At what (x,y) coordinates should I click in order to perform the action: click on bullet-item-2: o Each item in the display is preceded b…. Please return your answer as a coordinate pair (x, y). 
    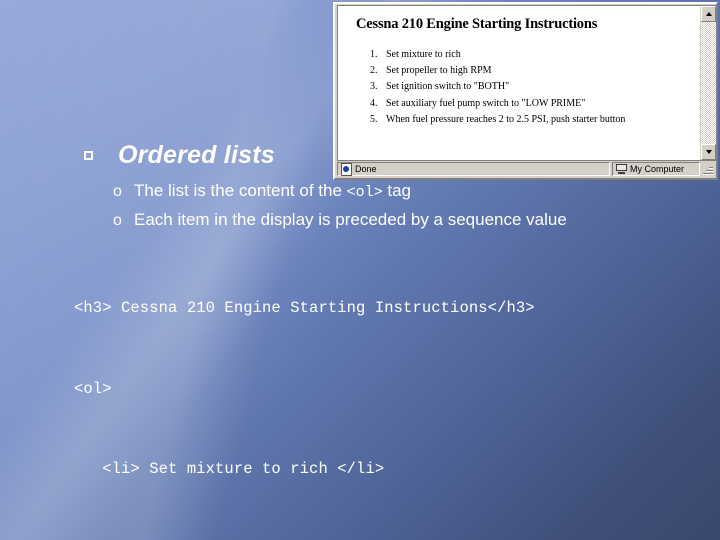
    Looking at the image, I should click on (340, 220).